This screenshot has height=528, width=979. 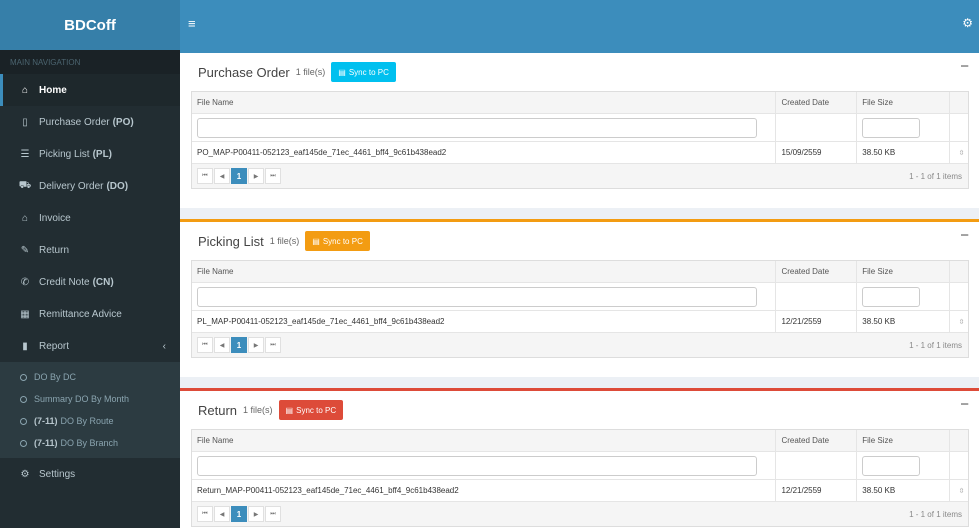 I want to click on sidebar-item-purchase-order: ▯ Purchase Order (PO), so click(x=90, y=122).